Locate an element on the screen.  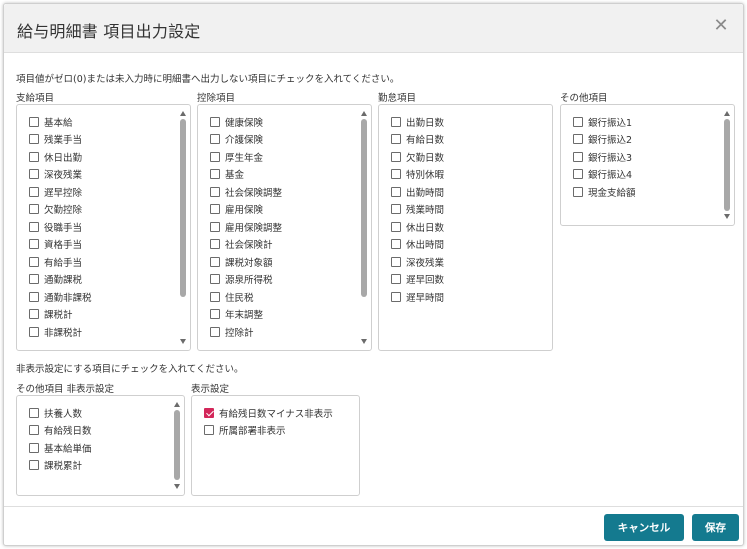
checkbox-item: 雇用保険調整 is located at coordinates (246, 227).